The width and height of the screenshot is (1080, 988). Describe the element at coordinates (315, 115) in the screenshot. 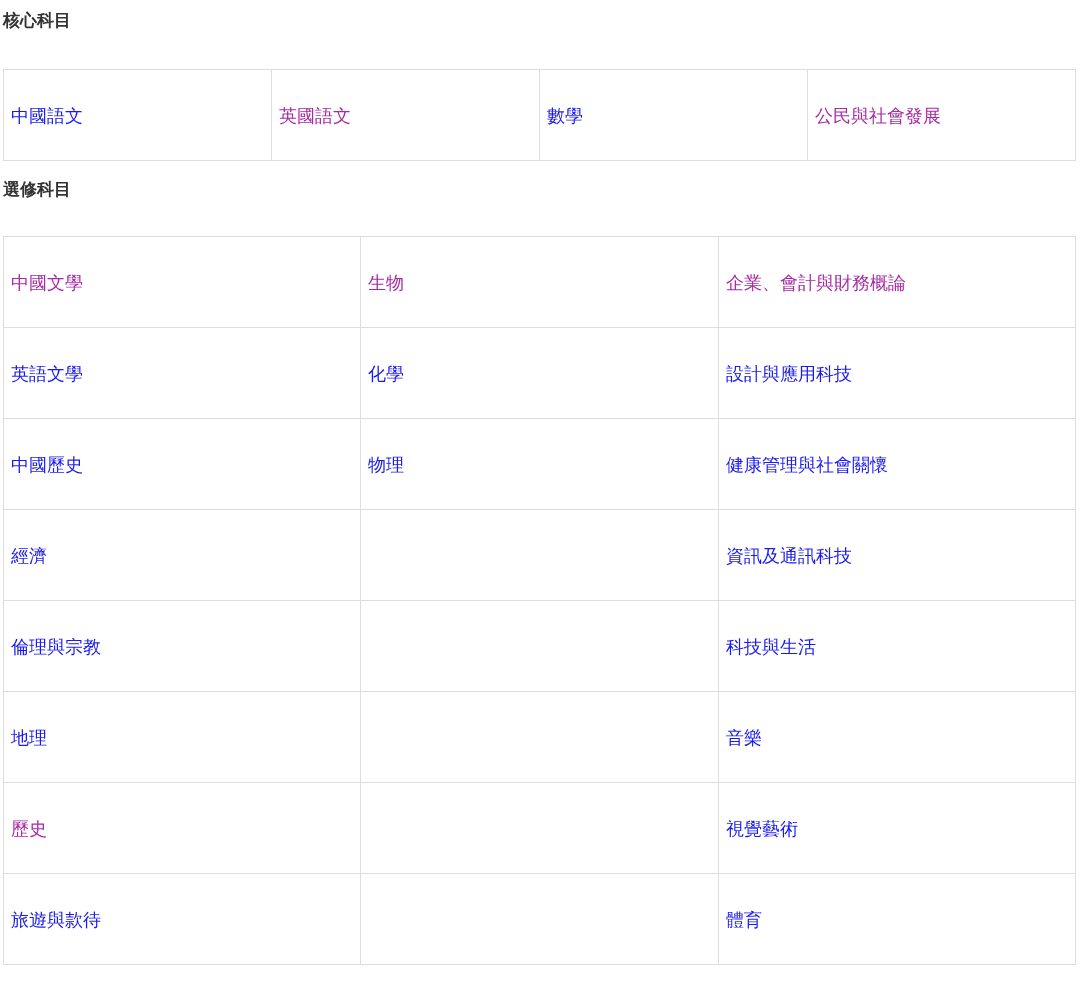

I see `subject-link: 英國語文` at that location.